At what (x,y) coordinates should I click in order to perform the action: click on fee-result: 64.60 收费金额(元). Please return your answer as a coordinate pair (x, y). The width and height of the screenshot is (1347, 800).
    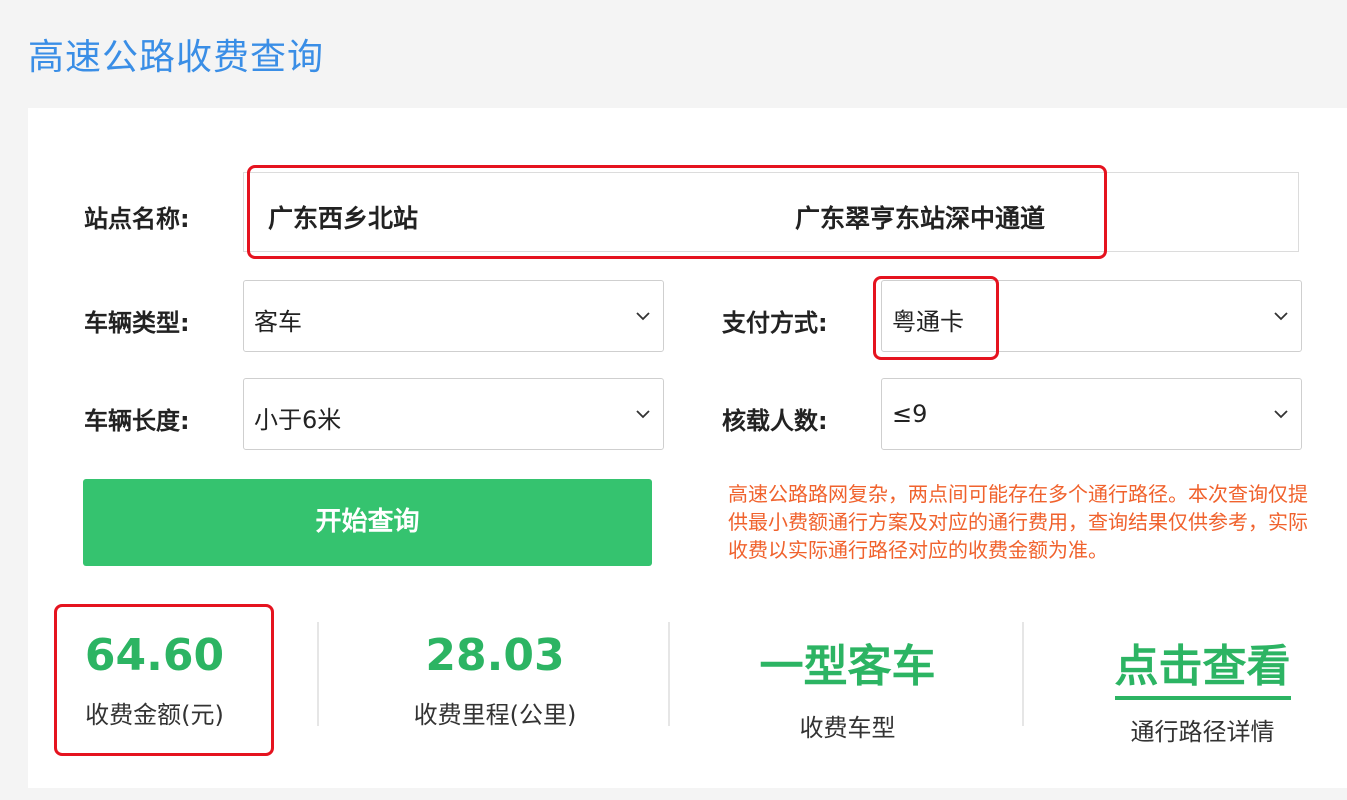
    Looking at the image, I should click on (154, 680).